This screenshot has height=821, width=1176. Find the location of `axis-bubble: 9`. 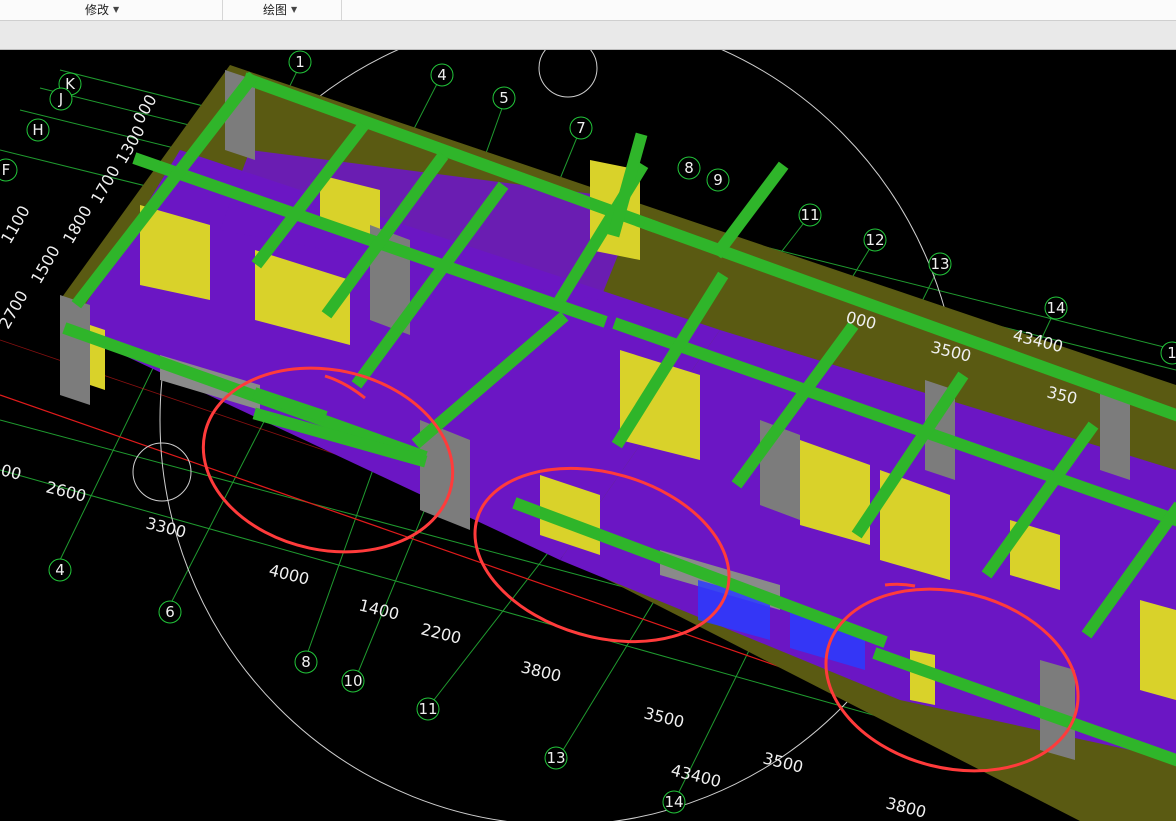

axis-bubble: 9 is located at coordinates (718, 180).